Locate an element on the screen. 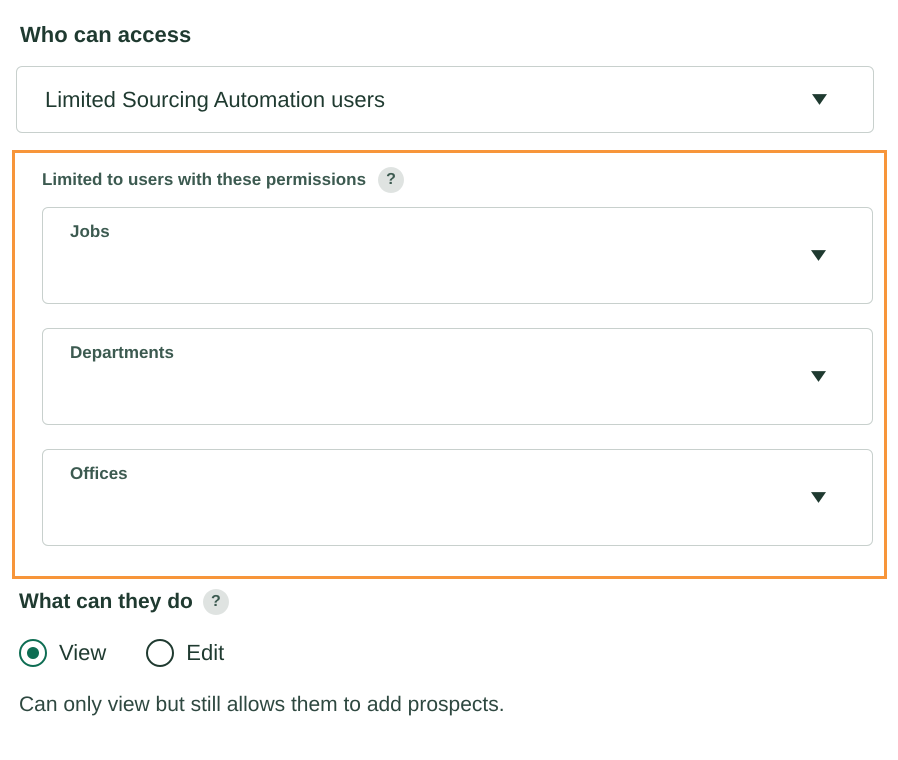 The width and height of the screenshot is (898, 760). dropdown: Limited Sourcing Automation users is located at coordinates (445, 99).